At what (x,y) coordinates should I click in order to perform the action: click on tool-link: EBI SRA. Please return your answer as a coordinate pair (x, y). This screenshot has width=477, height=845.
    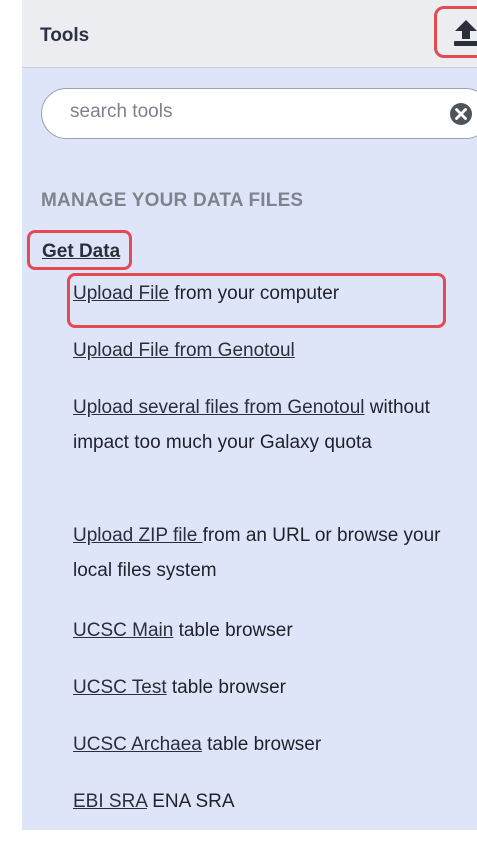
    Looking at the image, I should click on (110, 801).